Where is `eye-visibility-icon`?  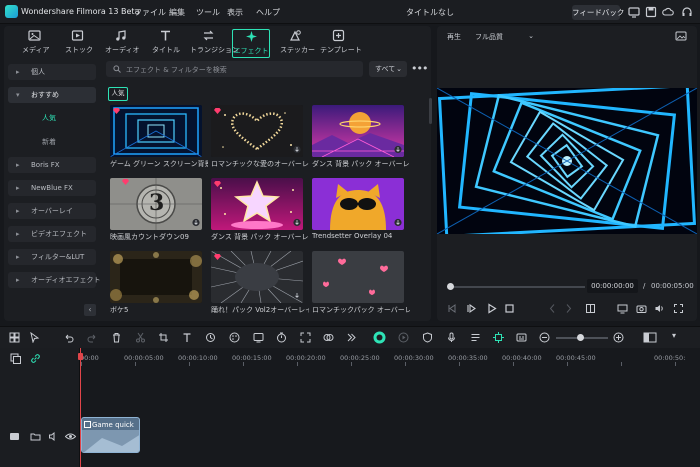
eye-visibility-icon is located at coordinates (70, 436).